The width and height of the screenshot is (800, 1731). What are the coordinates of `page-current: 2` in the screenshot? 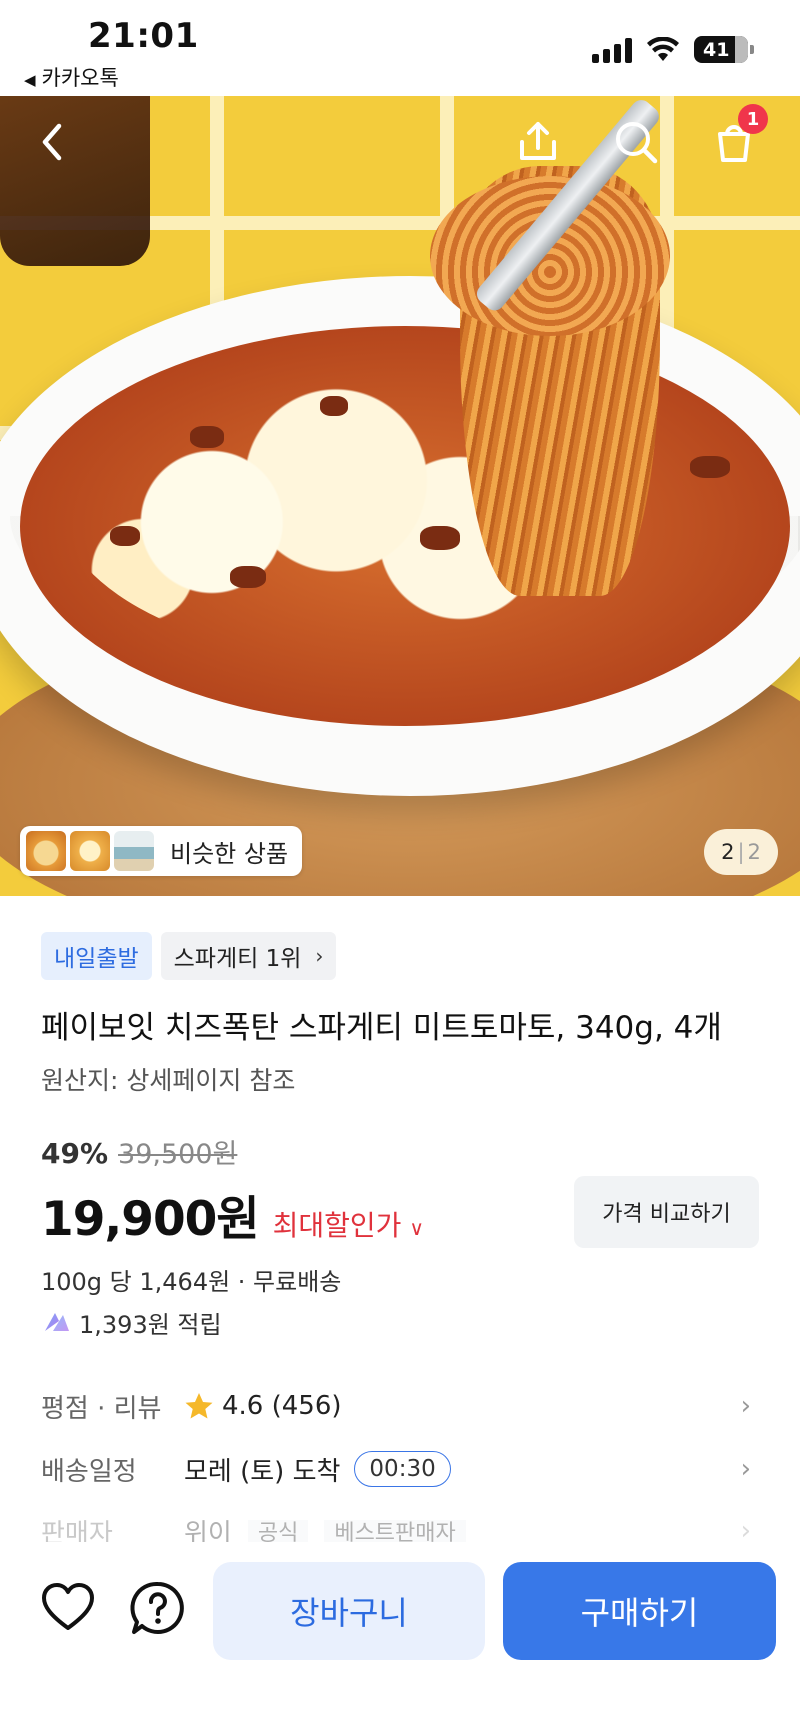 It's located at (728, 852).